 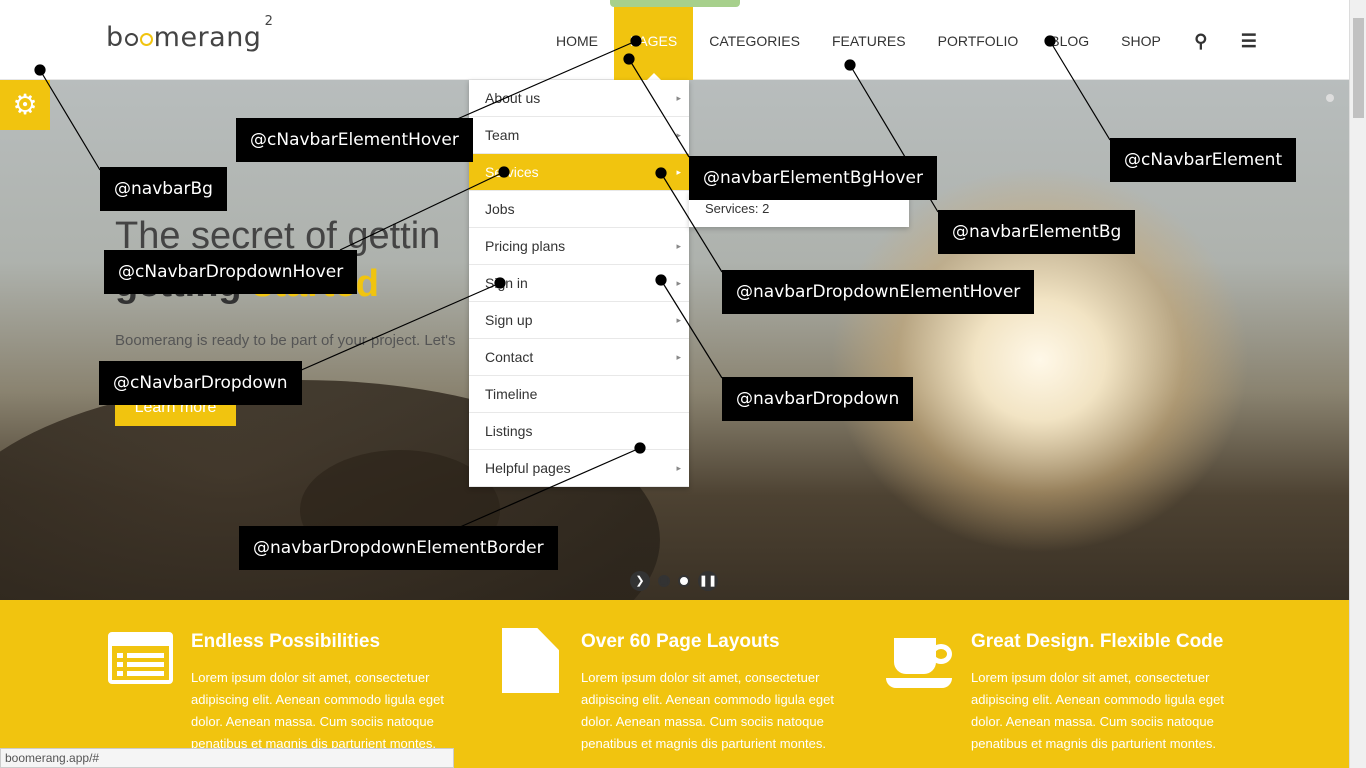 I want to click on dropdown-item-helpful-pages: Helpful pages ▸, so click(x=579, y=468).